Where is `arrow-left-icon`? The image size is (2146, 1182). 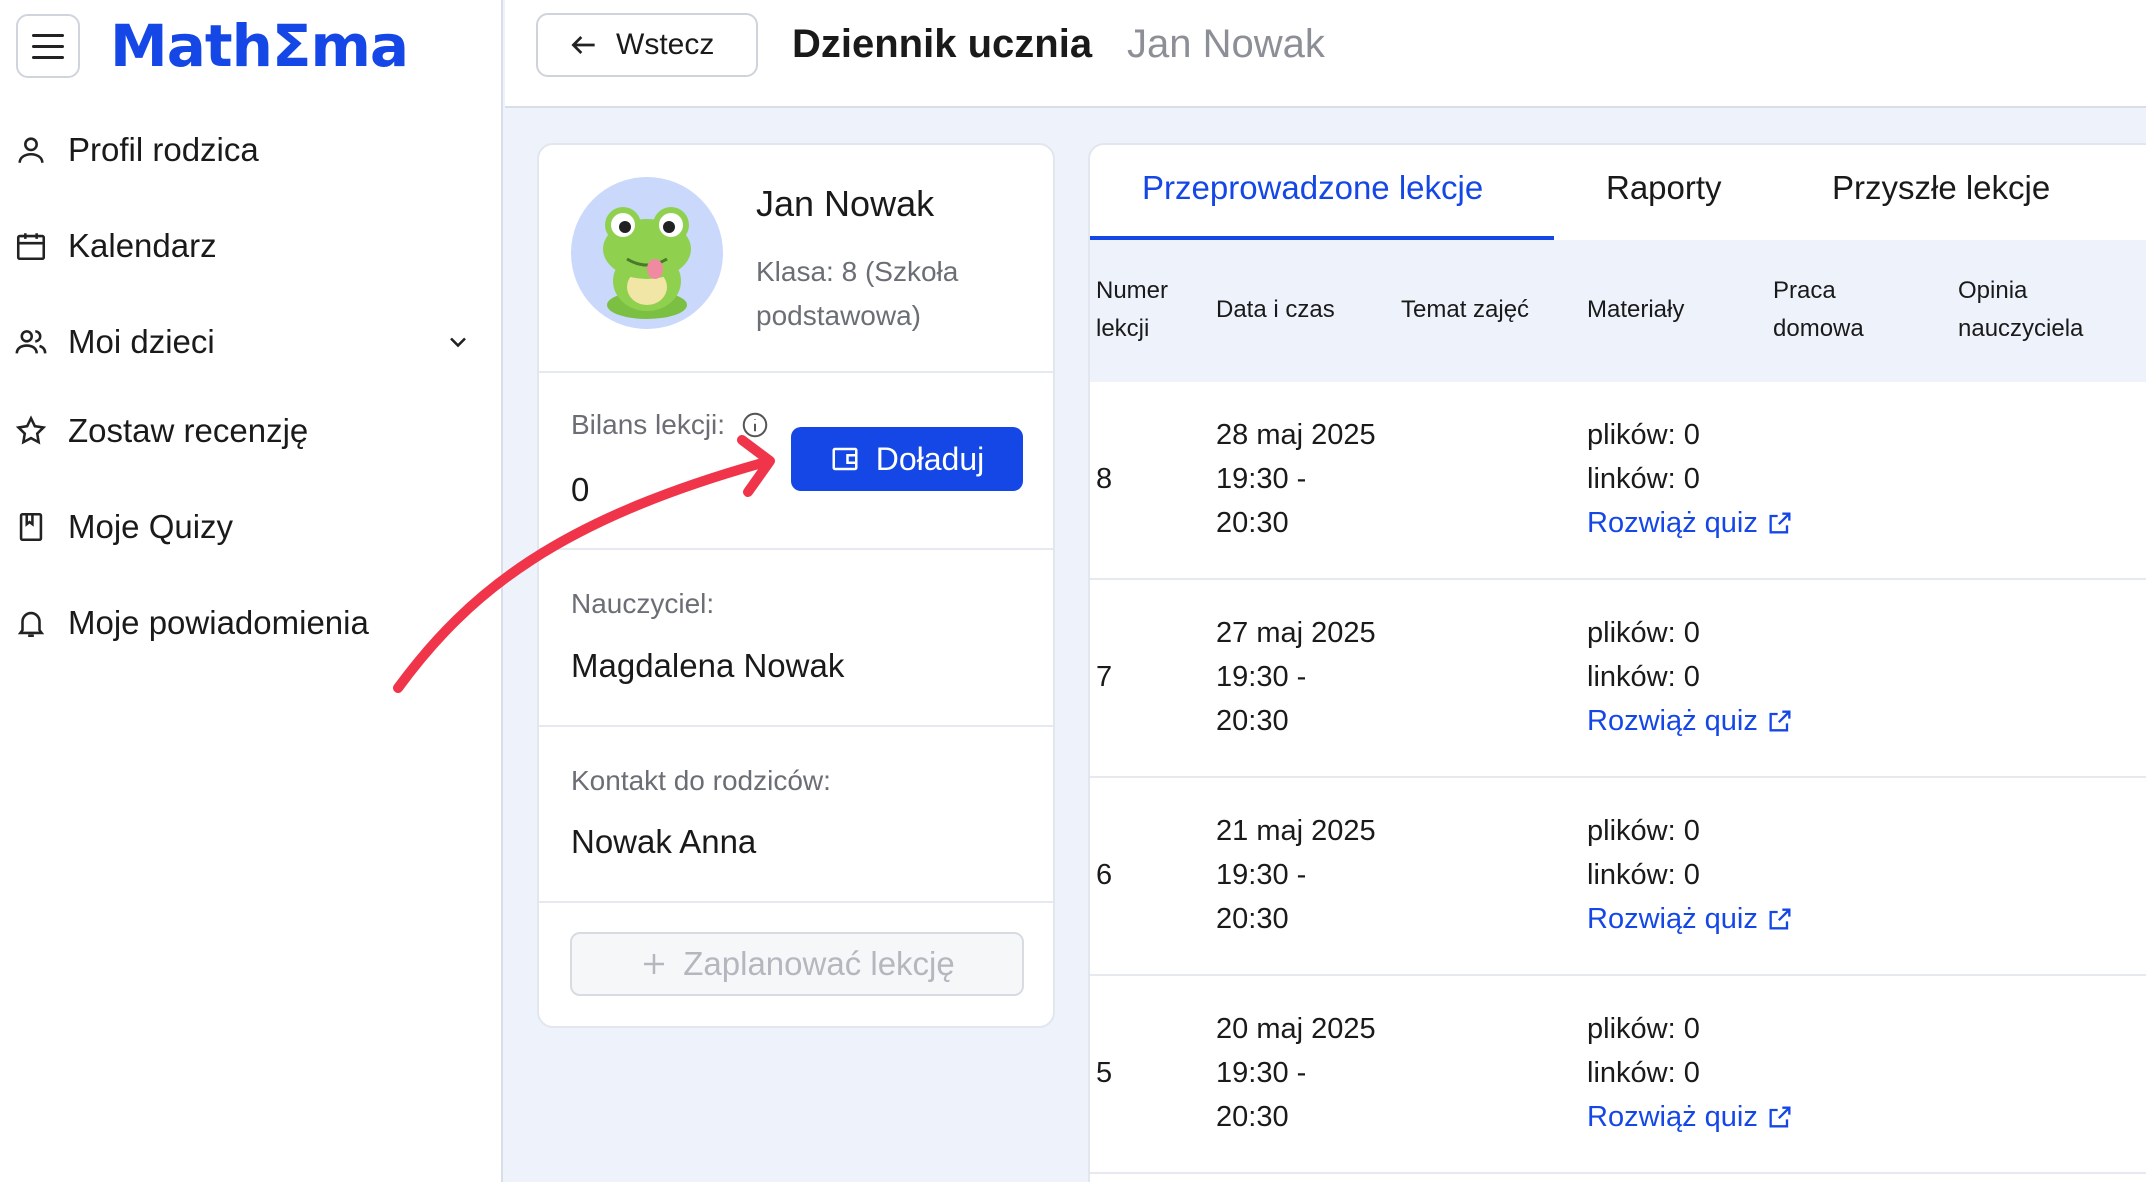 arrow-left-icon is located at coordinates (583, 45).